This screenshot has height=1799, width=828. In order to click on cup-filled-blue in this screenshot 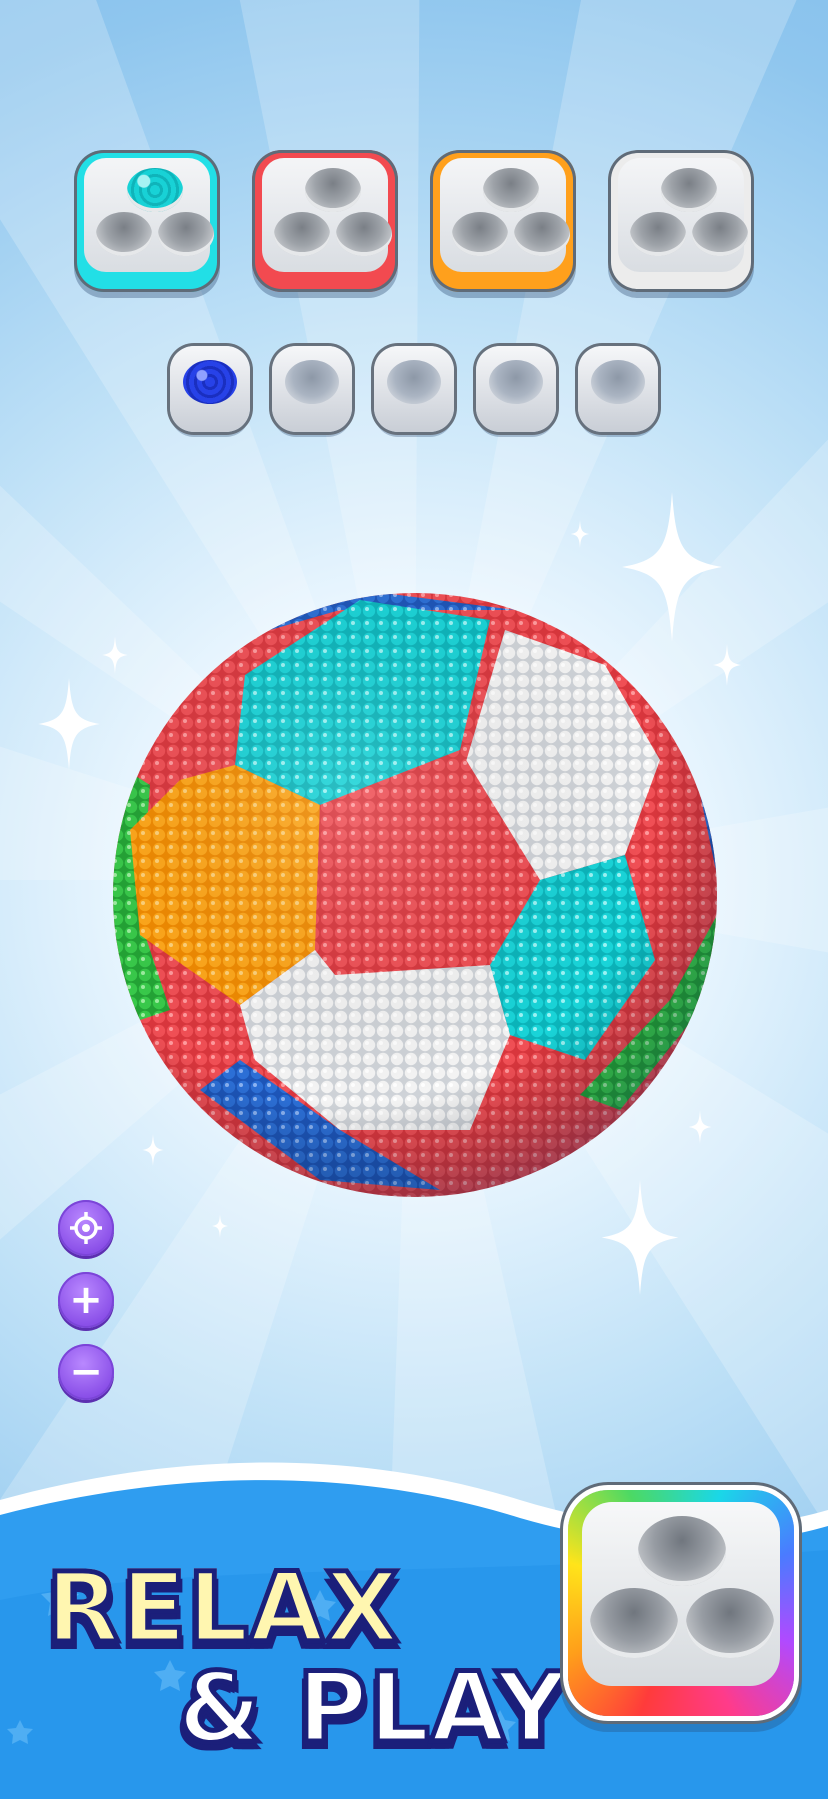, I will do `click(210, 382)`.